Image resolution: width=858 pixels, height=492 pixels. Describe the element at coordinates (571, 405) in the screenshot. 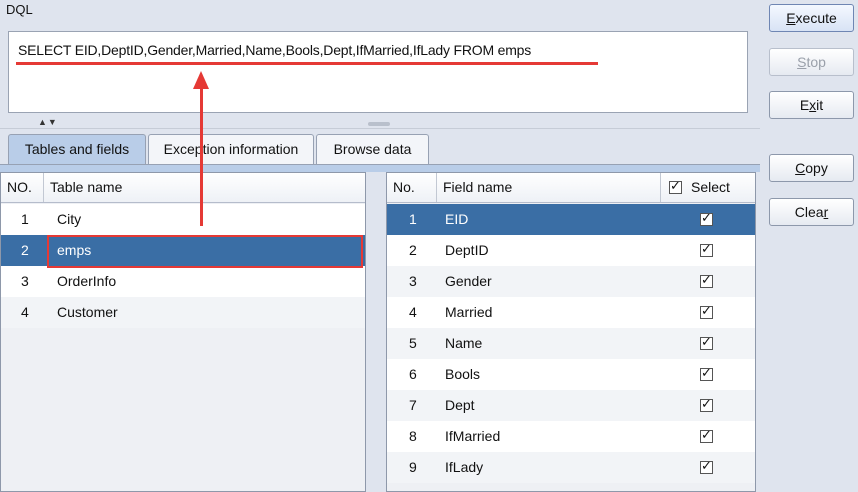

I see `field-row: 7 Dept` at that location.